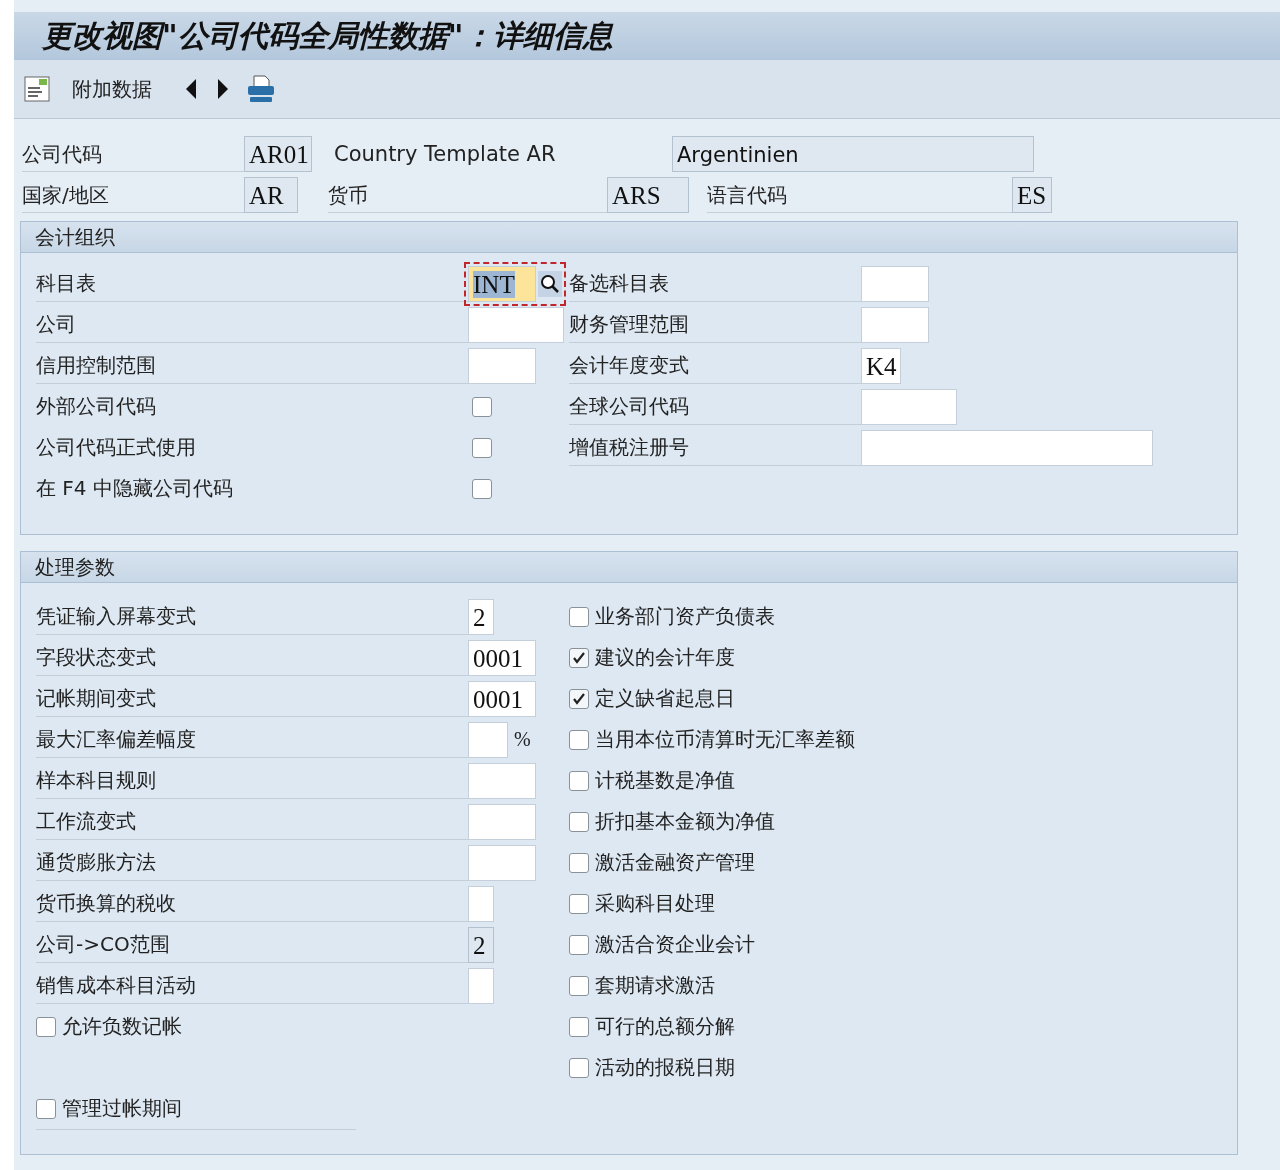 The height and width of the screenshot is (1170, 1280). What do you see at coordinates (278, 153) in the screenshot?
I see `company-code-field: AR01` at bounding box center [278, 153].